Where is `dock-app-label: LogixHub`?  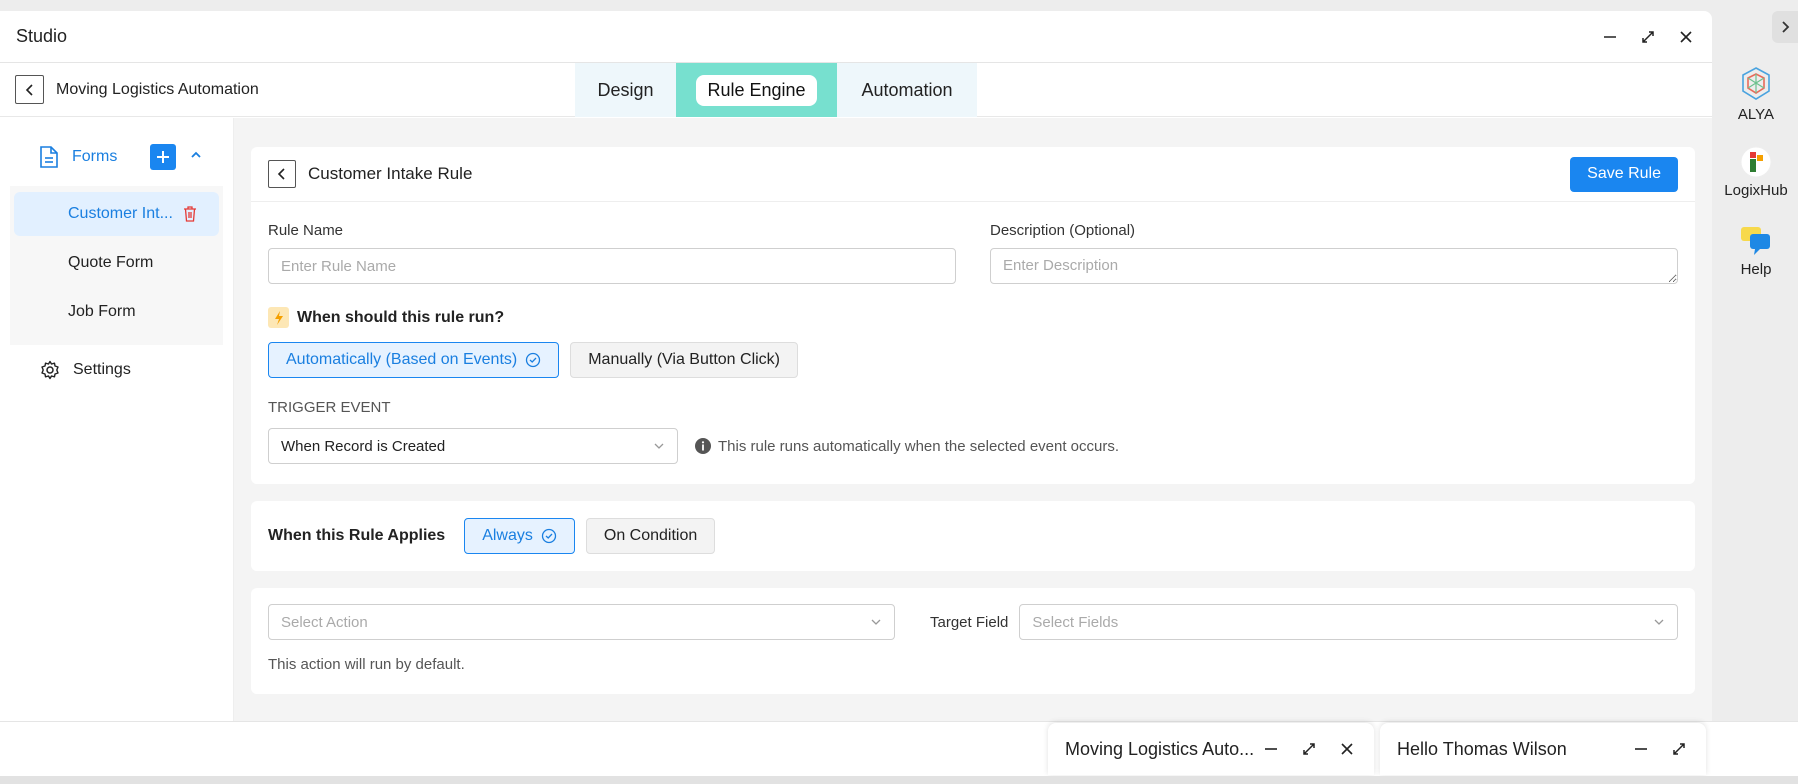
dock-app-label: LogixHub is located at coordinates (1756, 190).